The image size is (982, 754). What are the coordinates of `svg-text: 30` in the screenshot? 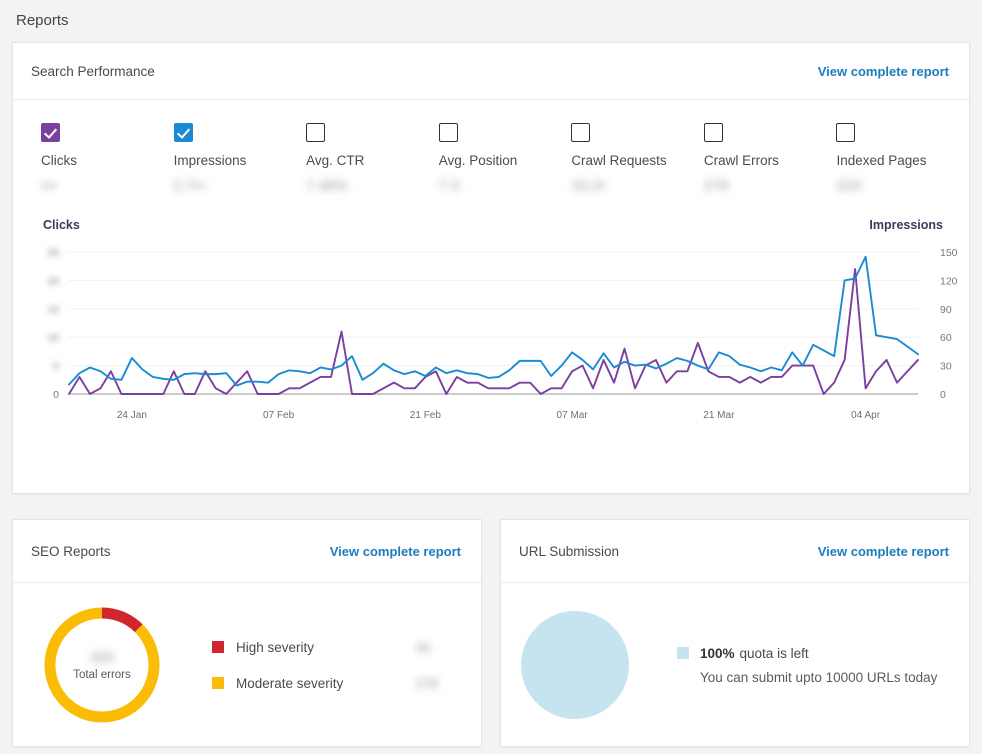 It's located at (946, 367).